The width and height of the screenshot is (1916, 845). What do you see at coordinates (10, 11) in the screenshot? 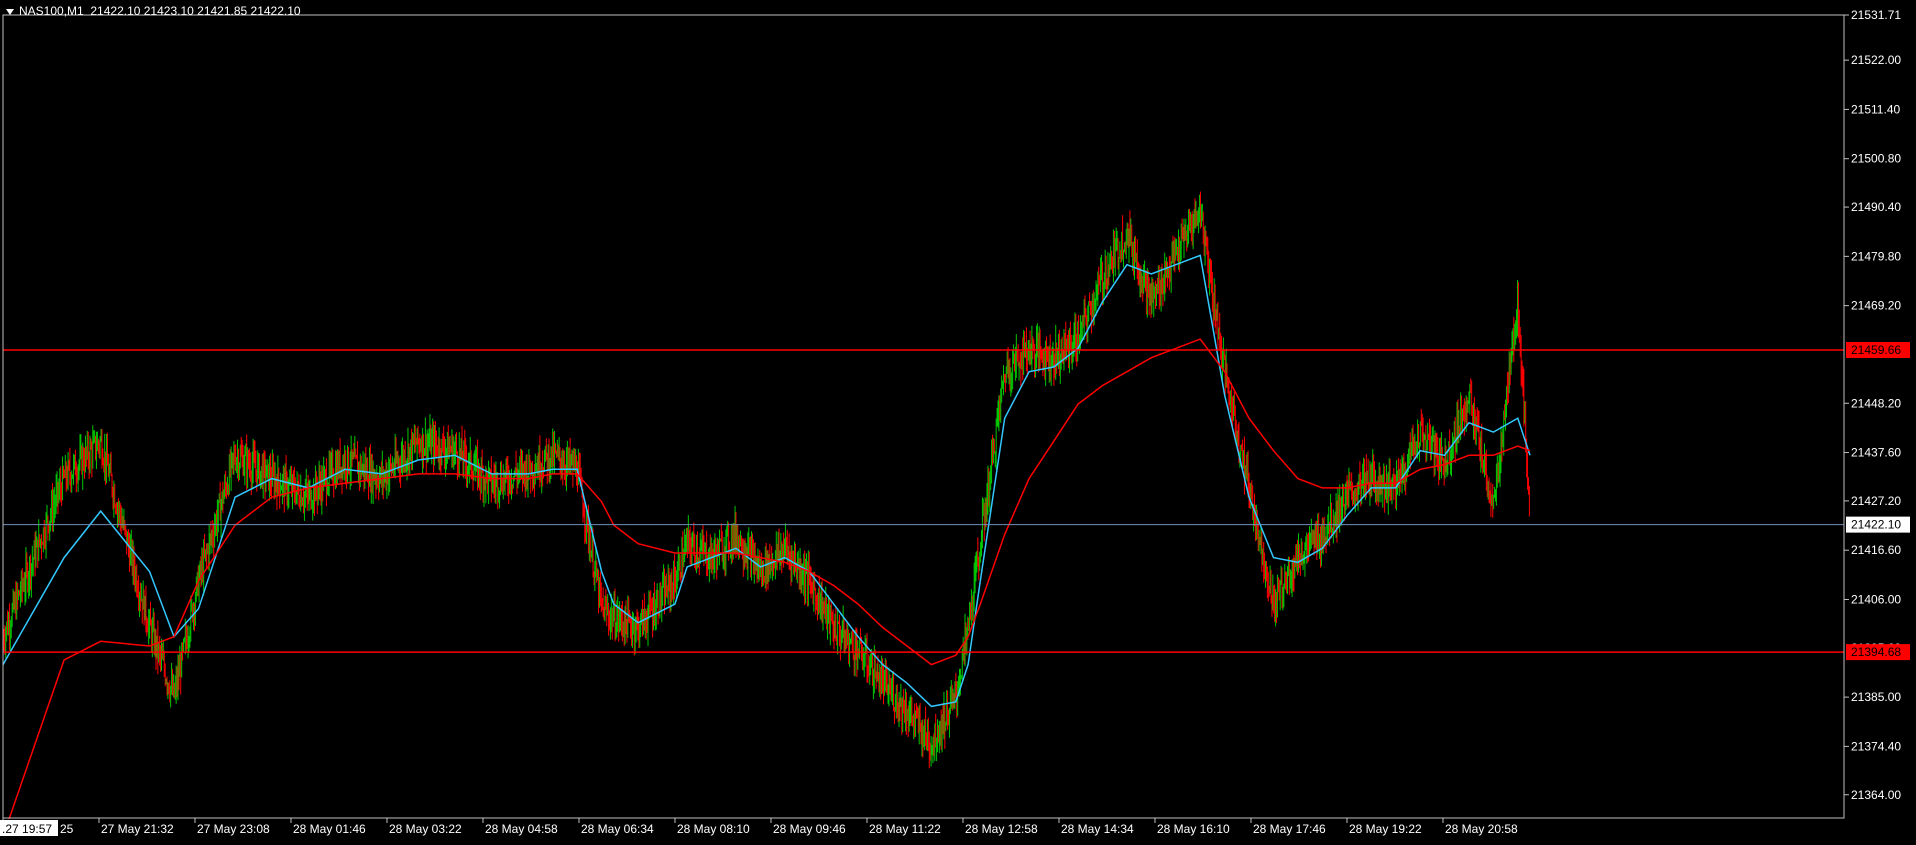
I see `triangle-down-icon` at bounding box center [10, 11].